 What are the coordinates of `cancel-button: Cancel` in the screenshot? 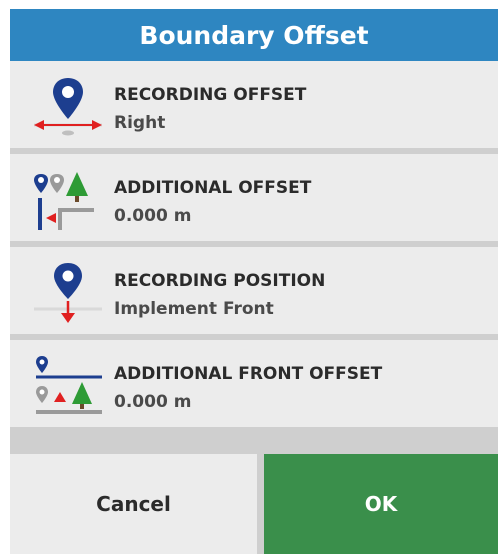 It's located at (133, 504).